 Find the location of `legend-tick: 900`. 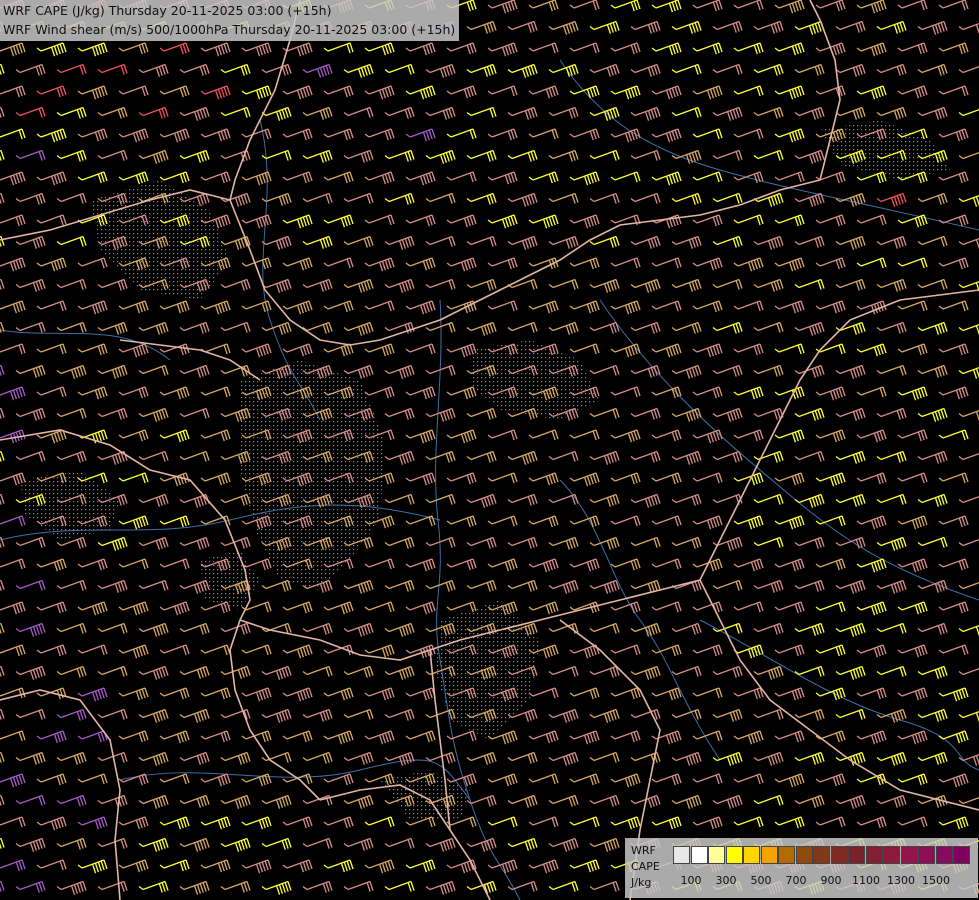

legend-tick: 900 is located at coordinates (831, 880).